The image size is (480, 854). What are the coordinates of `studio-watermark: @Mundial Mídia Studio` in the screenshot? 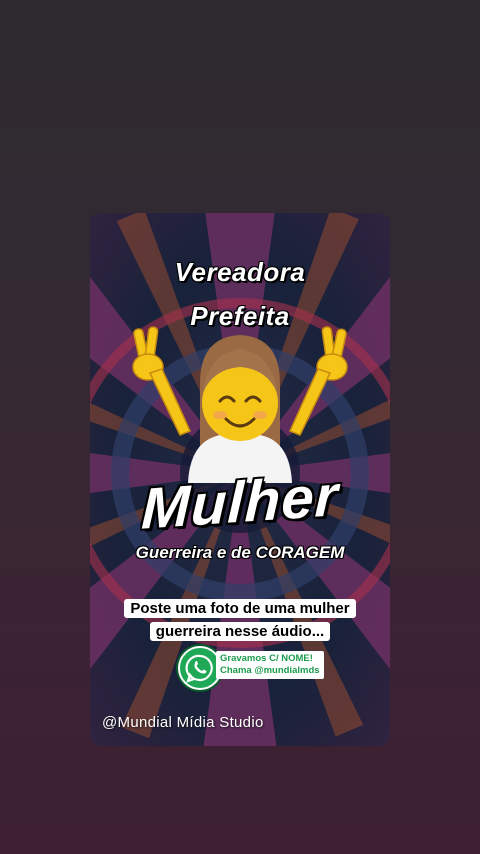 It's located at (183, 722).